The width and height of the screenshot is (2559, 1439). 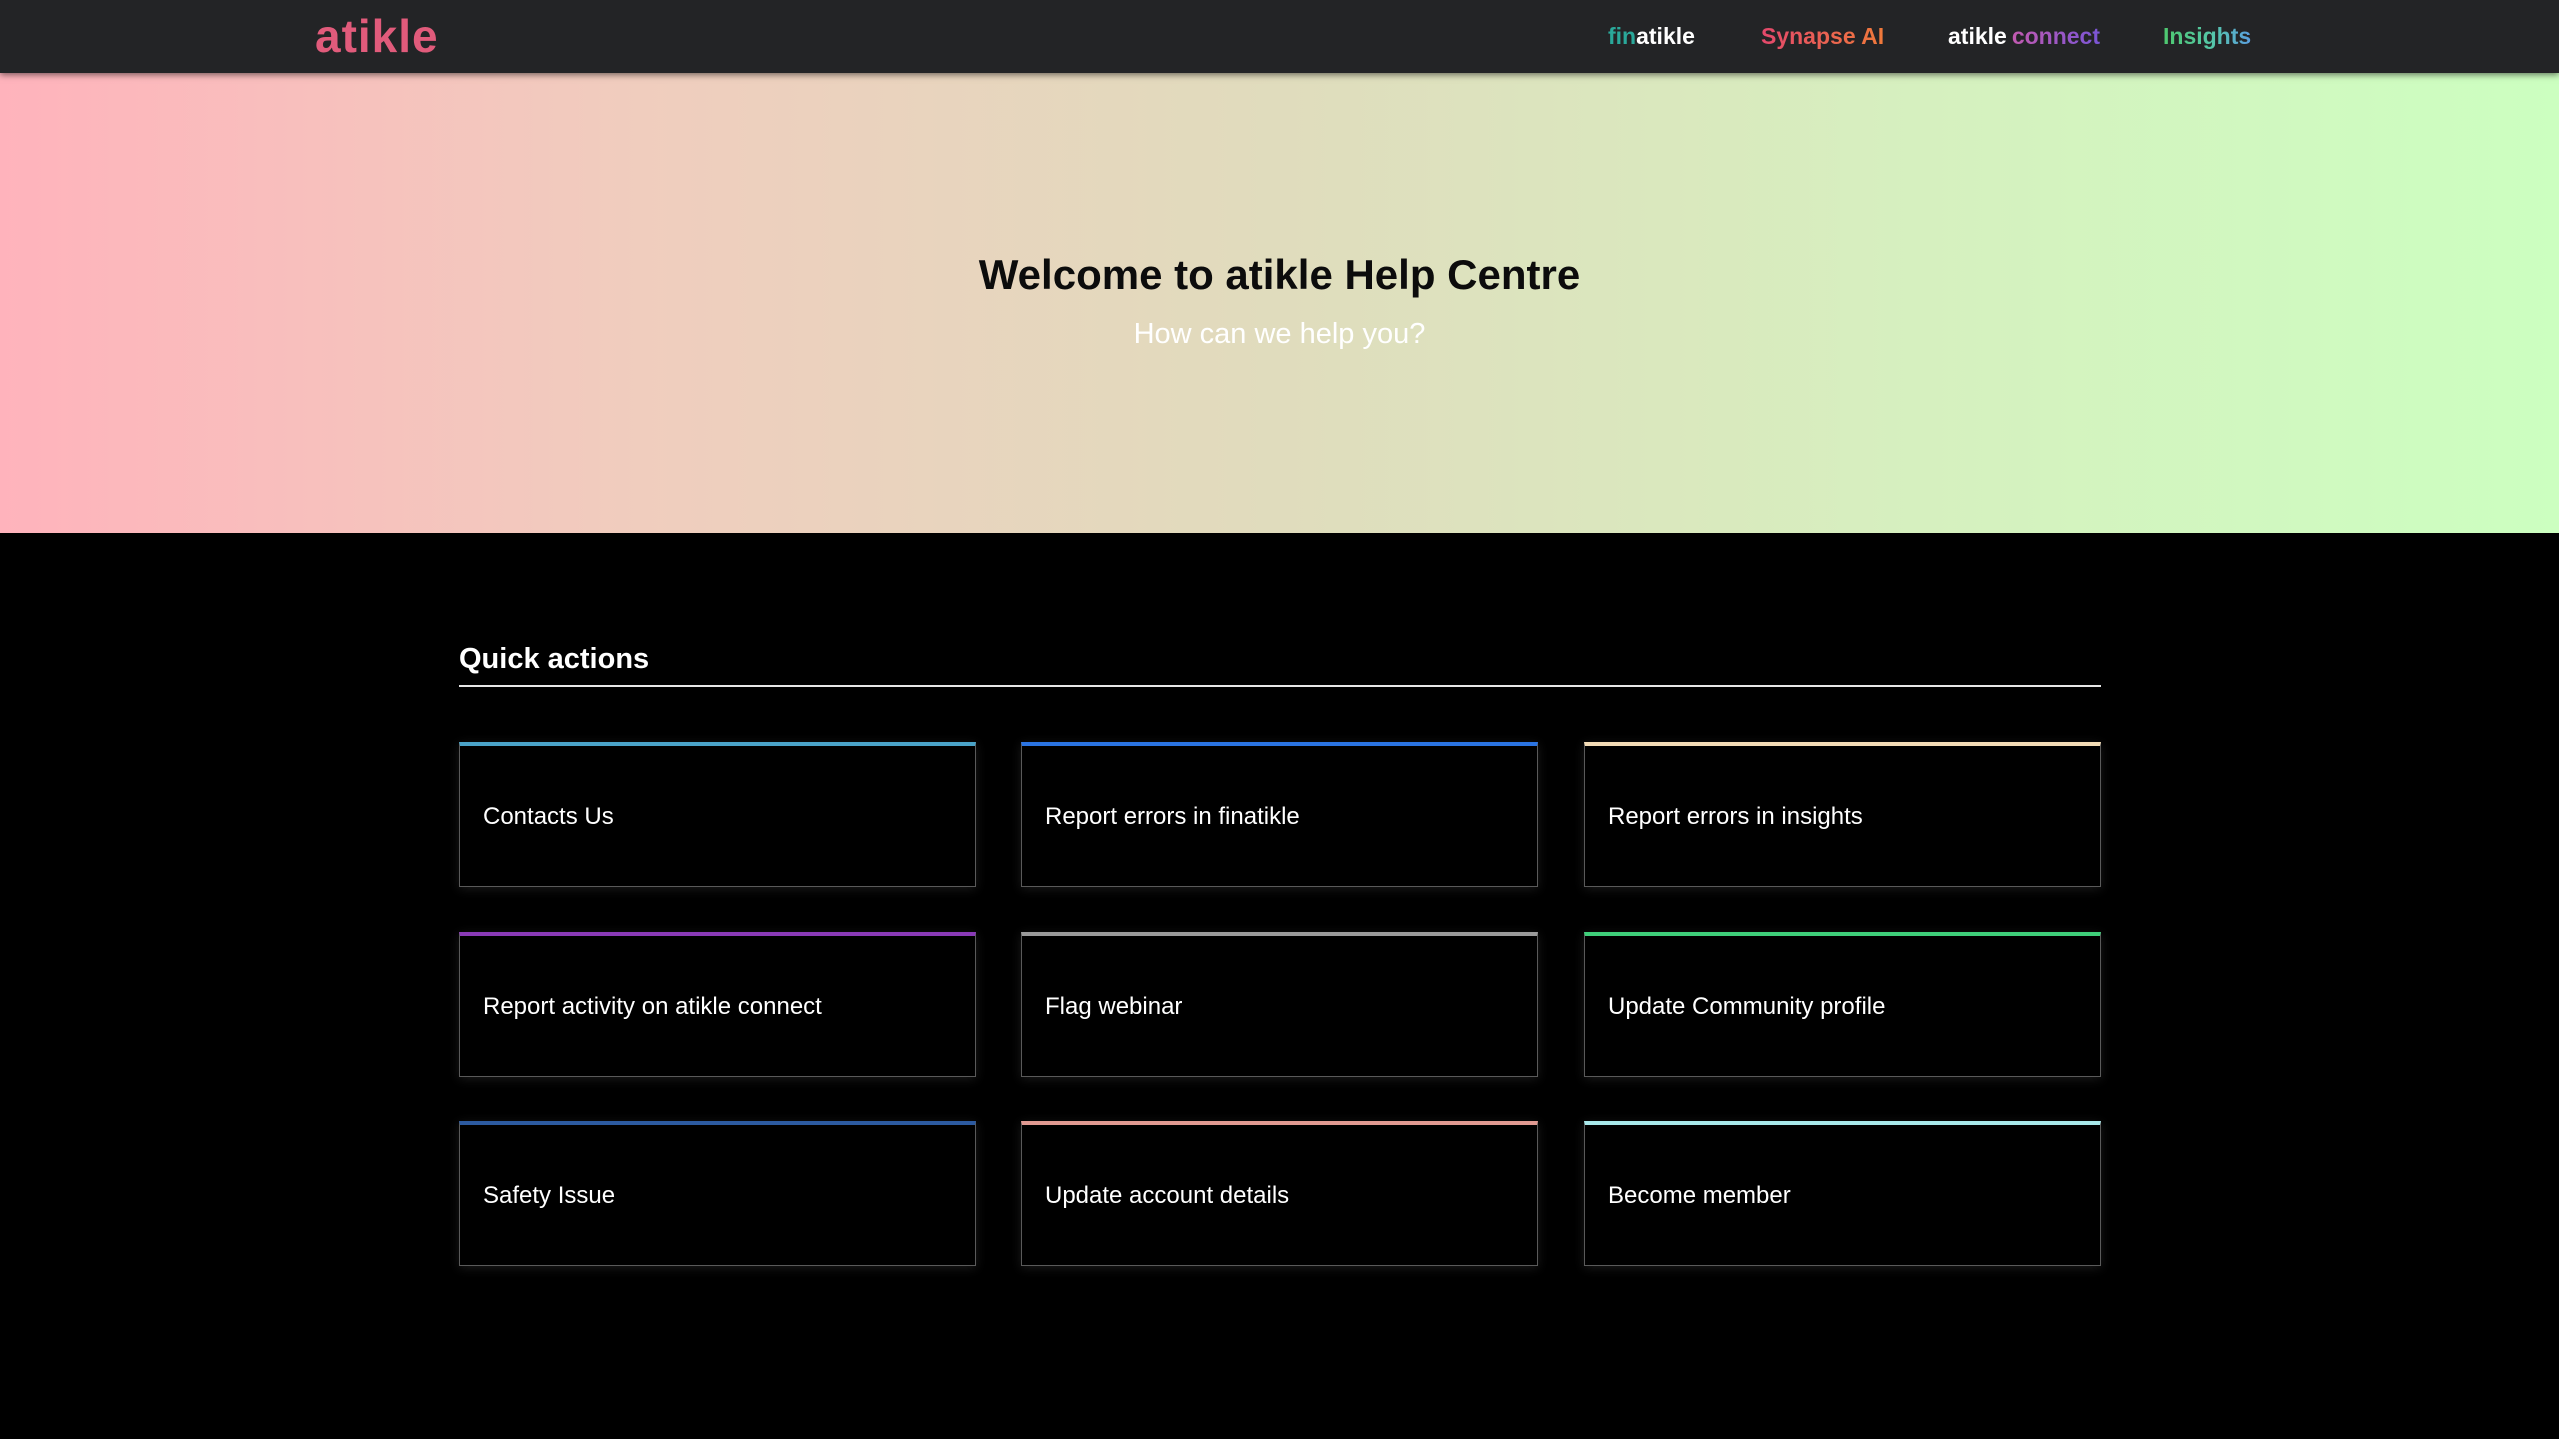 What do you see at coordinates (1279, 274) in the screenshot?
I see `hero-title: Welcome to atikle Help Centre` at bounding box center [1279, 274].